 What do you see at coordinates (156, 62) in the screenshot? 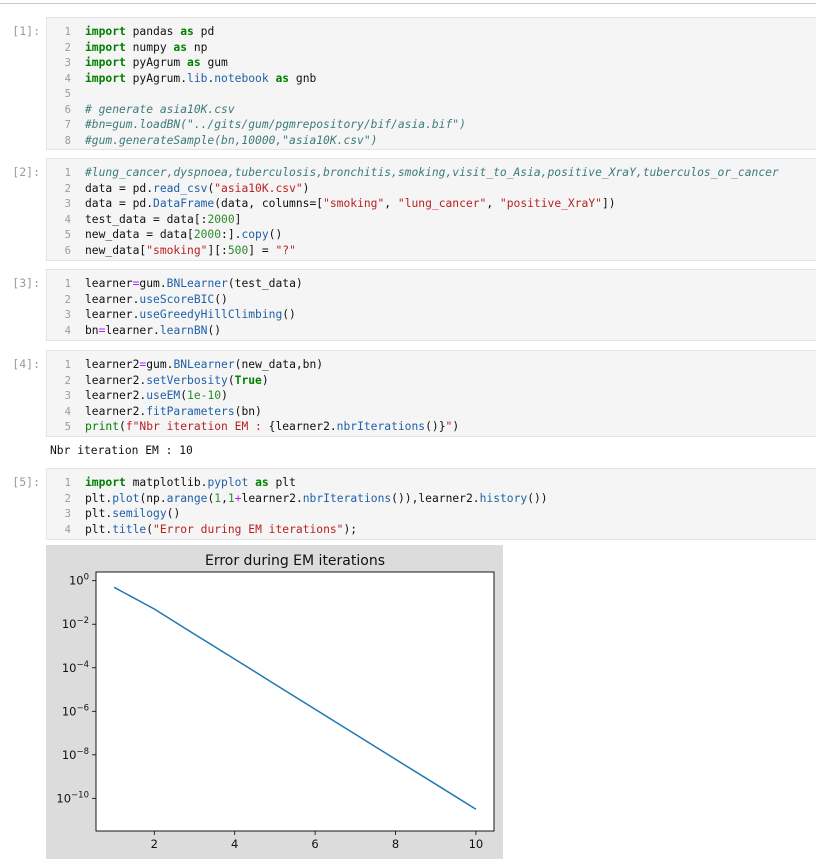
I see `code-text: import pyAgrum as gum` at bounding box center [156, 62].